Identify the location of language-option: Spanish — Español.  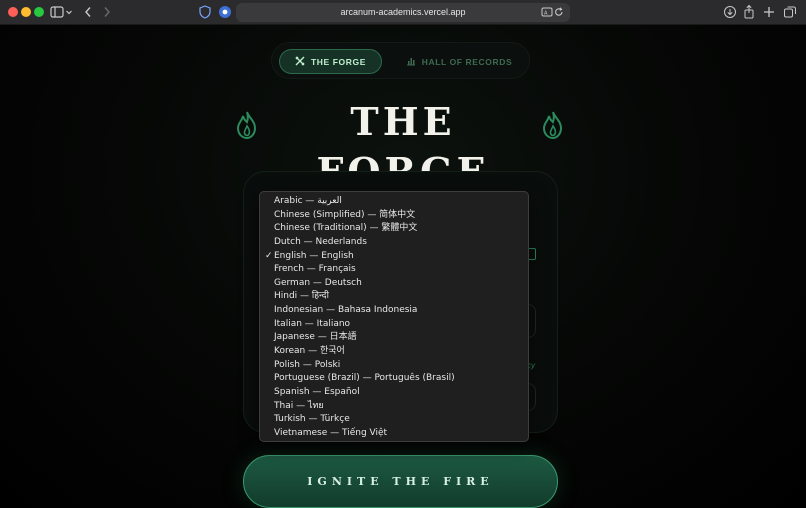
(394, 393).